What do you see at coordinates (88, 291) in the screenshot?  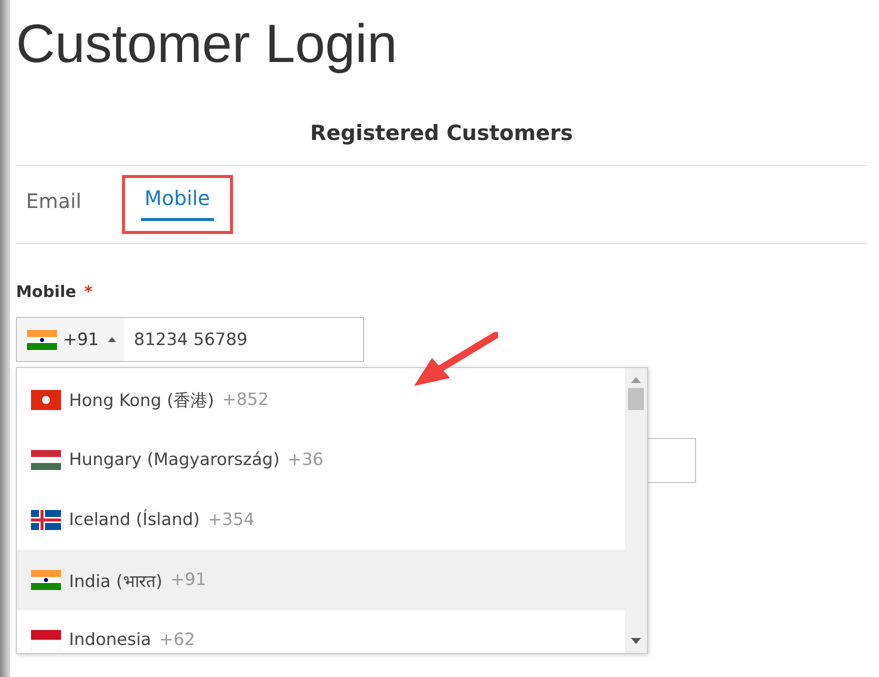 I see `required-mark: *` at bounding box center [88, 291].